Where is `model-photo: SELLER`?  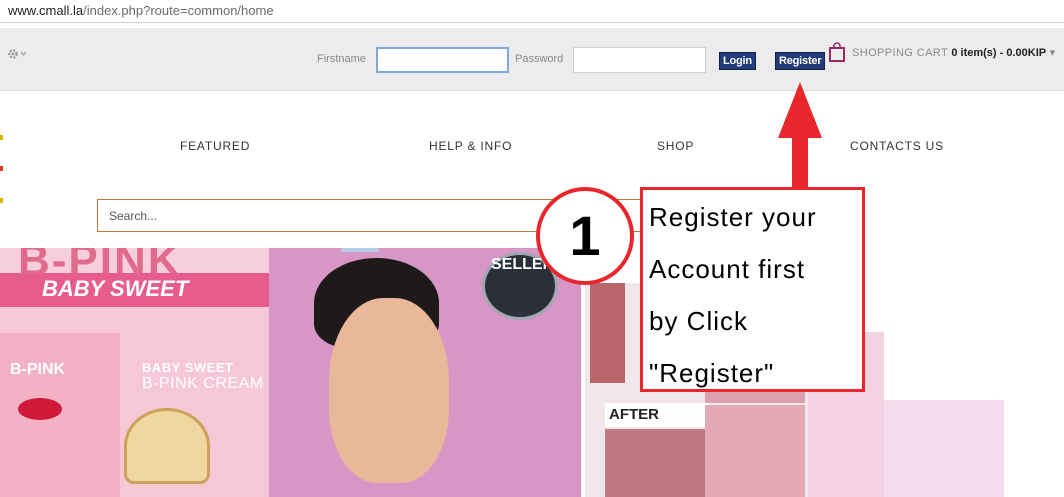
model-photo: SELLER is located at coordinates (425, 372).